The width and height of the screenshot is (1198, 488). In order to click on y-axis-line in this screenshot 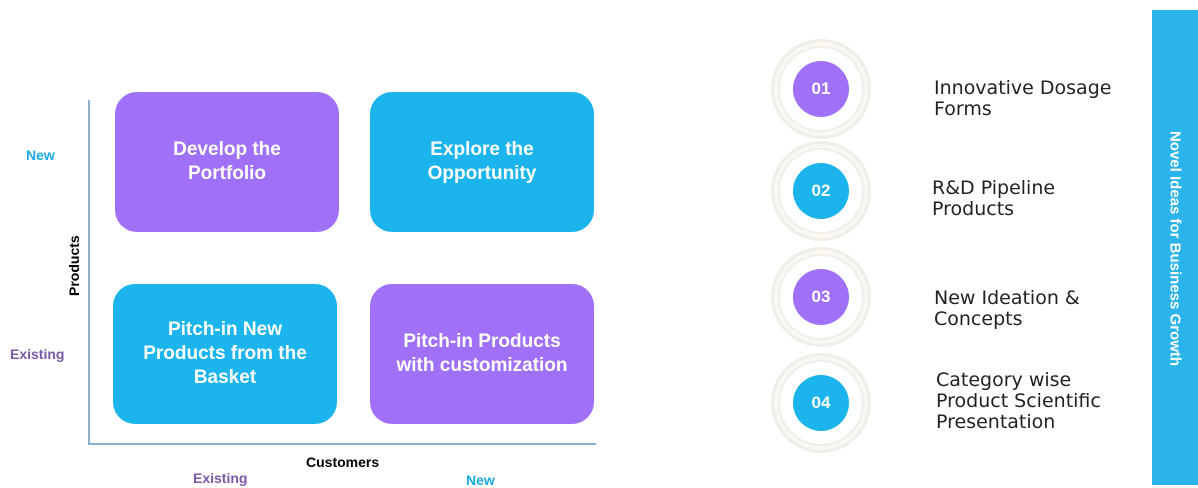, I will do `click(89, 272)`.